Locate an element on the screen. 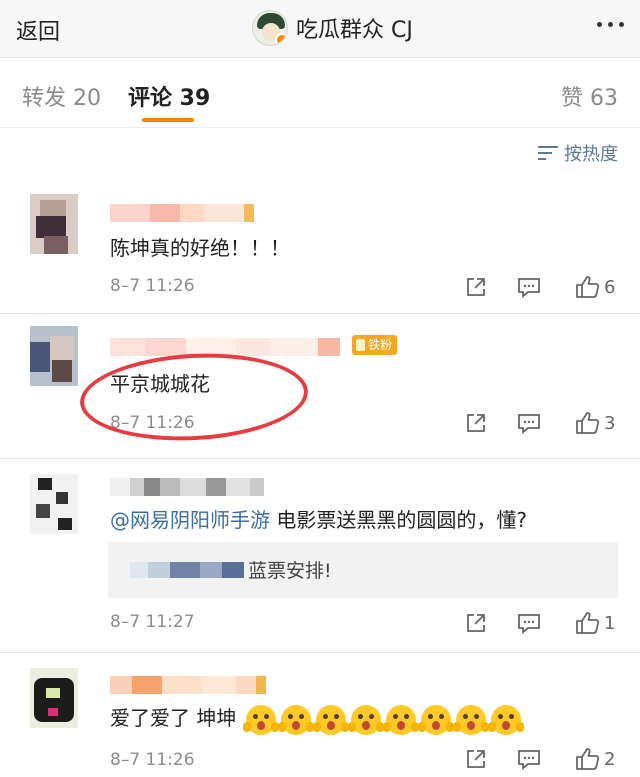 This screenshot has height=777, width=640. comment-text: 爱了爱了 坤坤 is located at coordinates (317, 718).